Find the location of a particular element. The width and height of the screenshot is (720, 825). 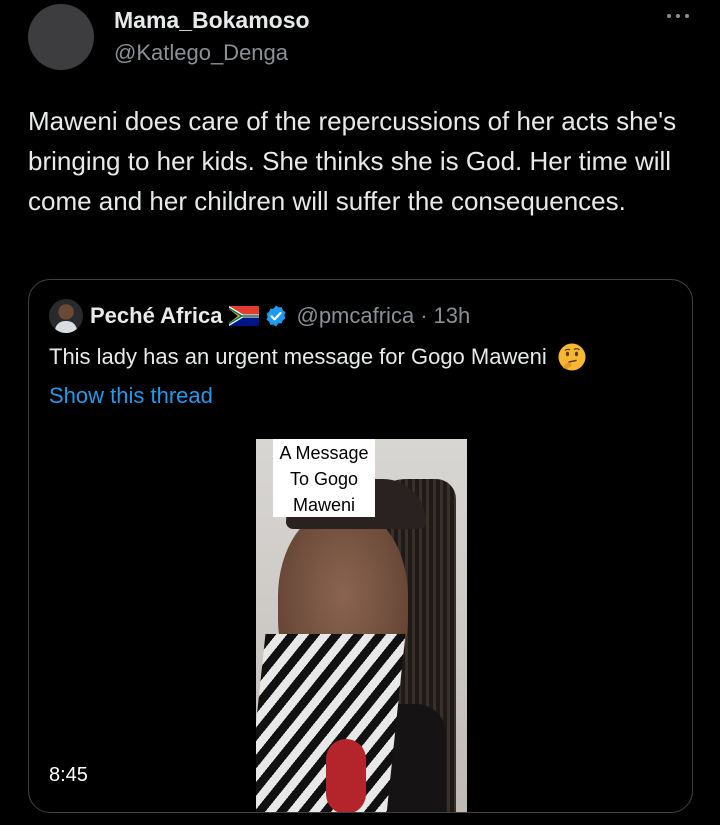

video-duration: 8:45 is located at coordinates (68, 775).